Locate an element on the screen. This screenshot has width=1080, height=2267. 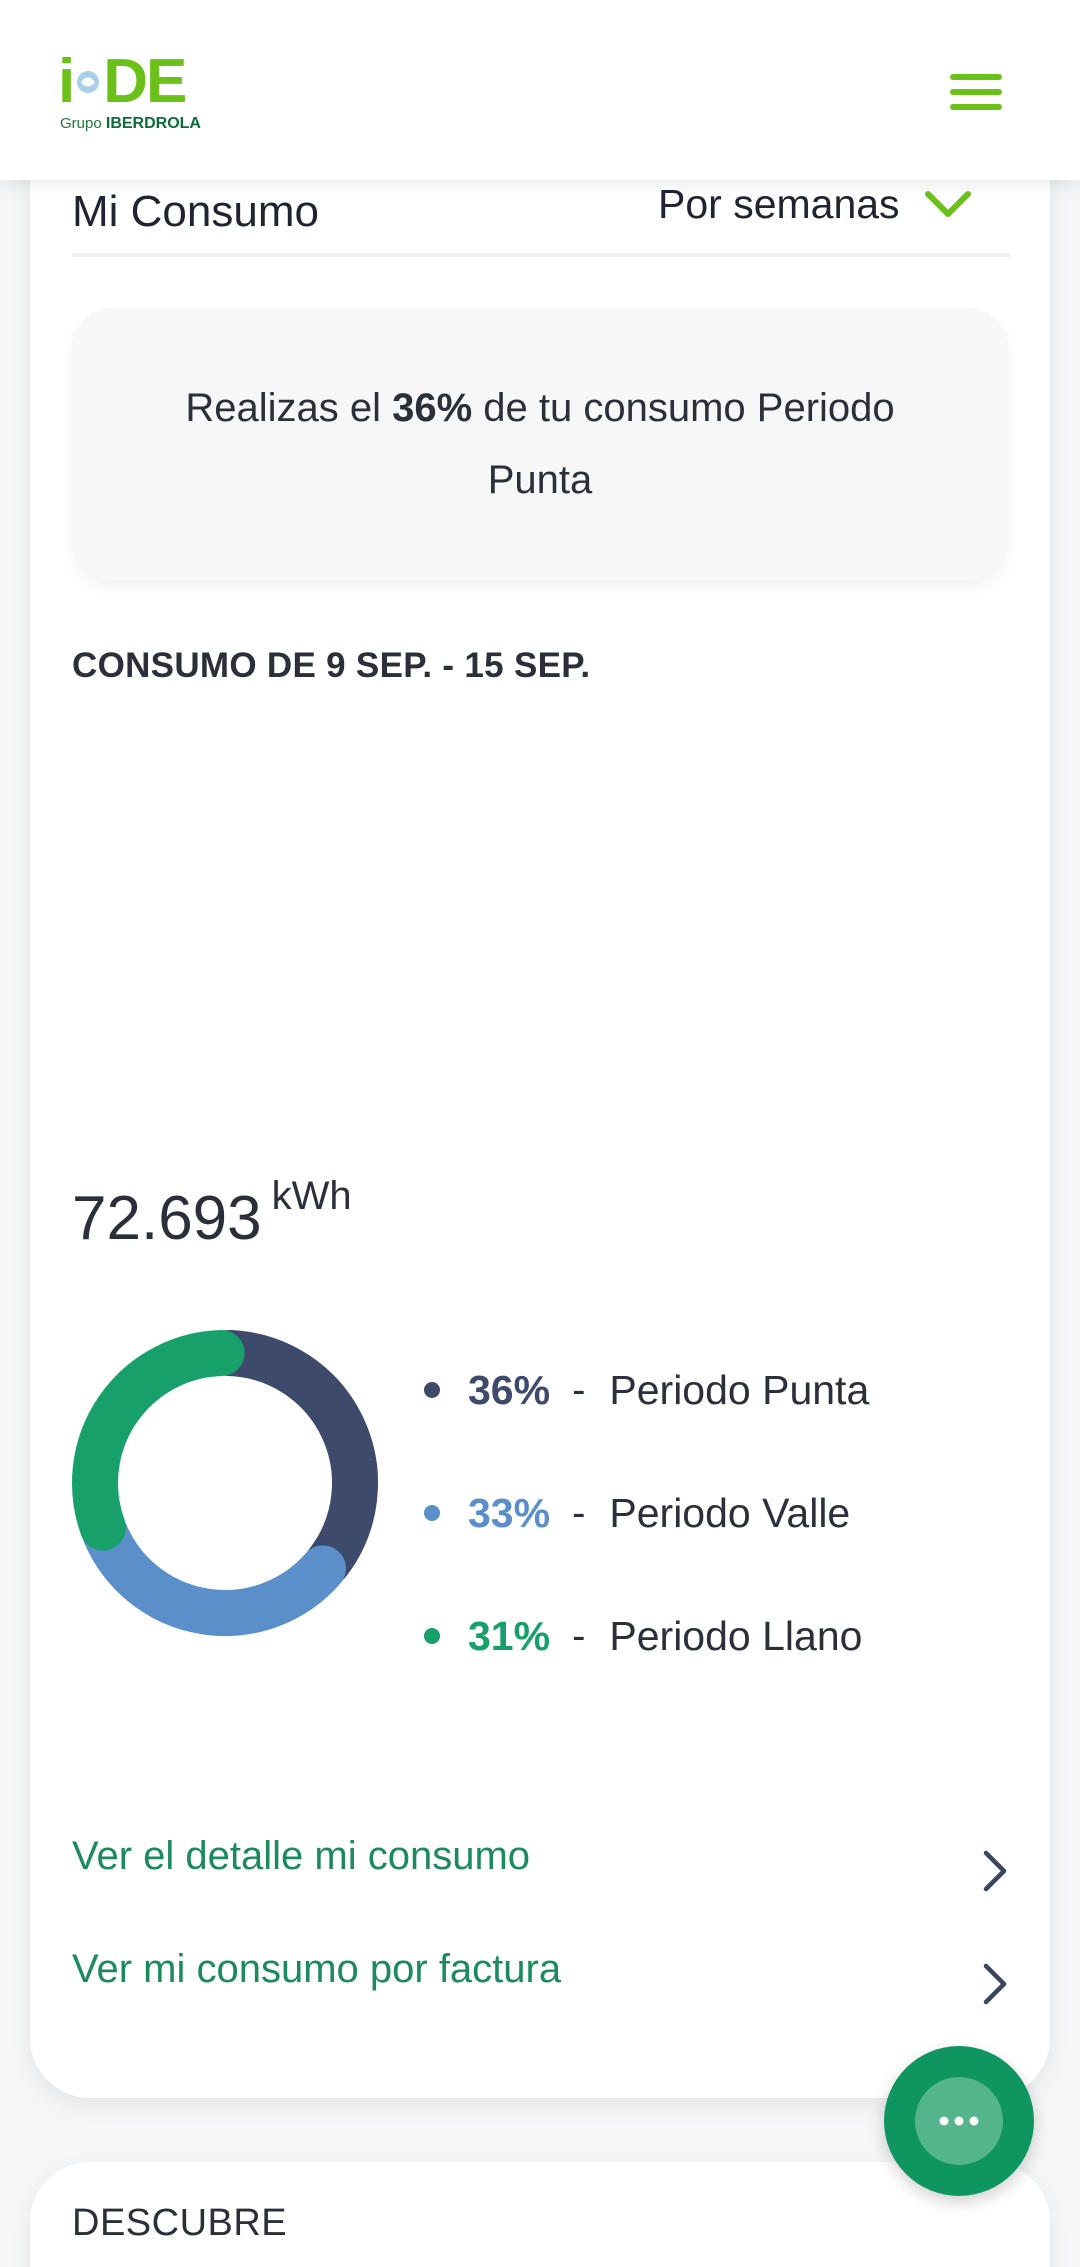
link-consumo-factura: Ver mi consumo por factura is located at coordinates (541, 1976).